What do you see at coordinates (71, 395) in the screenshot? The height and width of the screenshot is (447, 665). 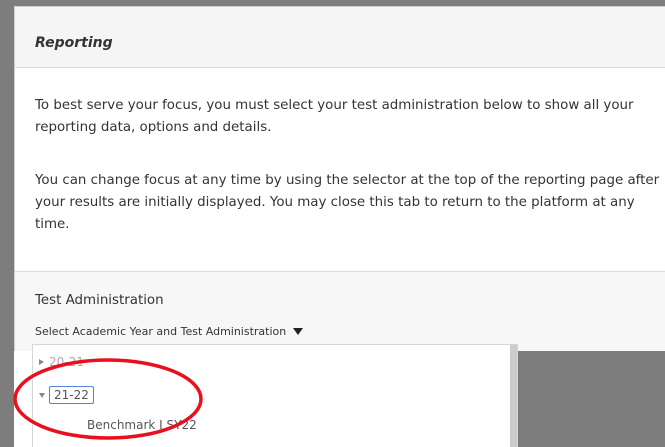 I see `tree-item-label-focused: 21-22` at bounding box center [71, 395].